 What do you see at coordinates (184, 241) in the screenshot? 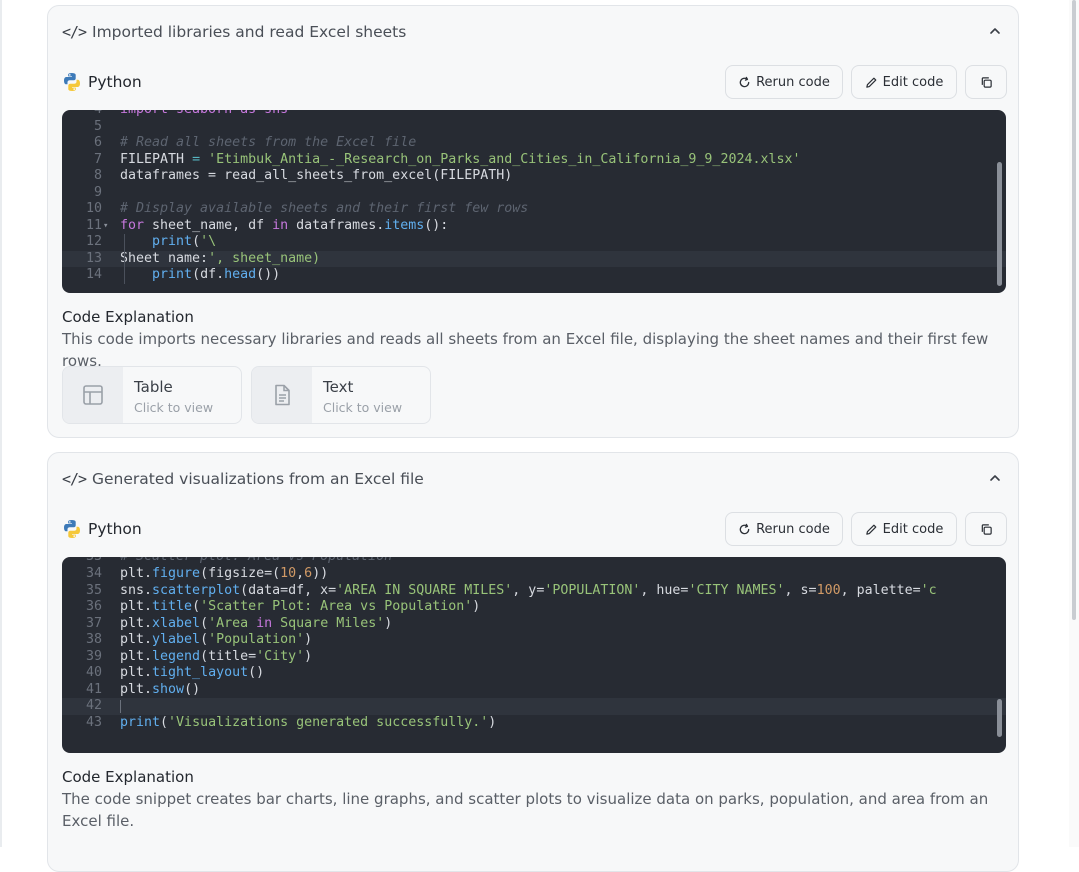
I see `line-code: print('\` at bounding box center [184, 241].